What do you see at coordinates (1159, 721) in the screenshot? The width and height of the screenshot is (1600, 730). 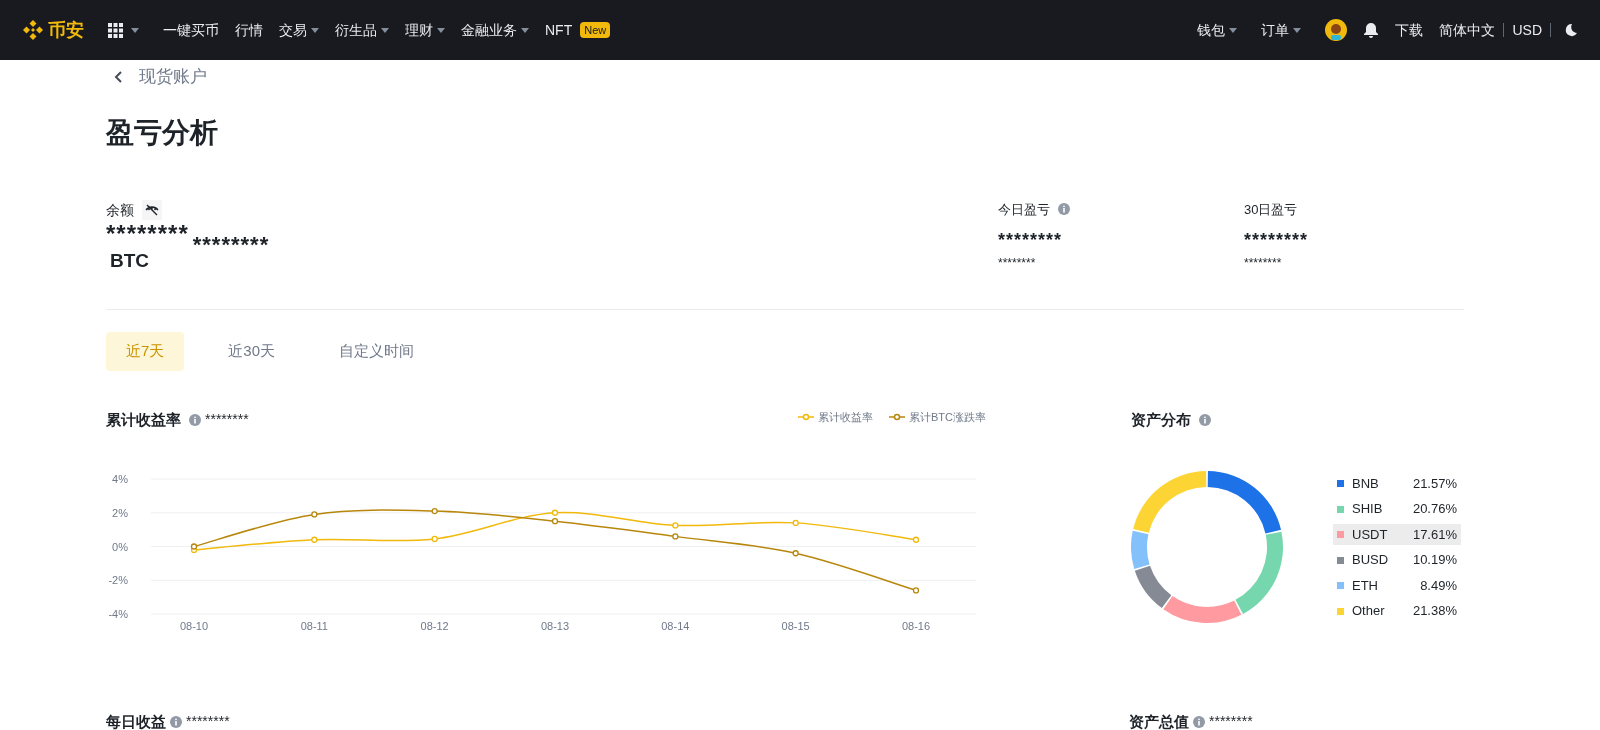 I see `section-title: 资产总值` at bounding box center [1159, 721].